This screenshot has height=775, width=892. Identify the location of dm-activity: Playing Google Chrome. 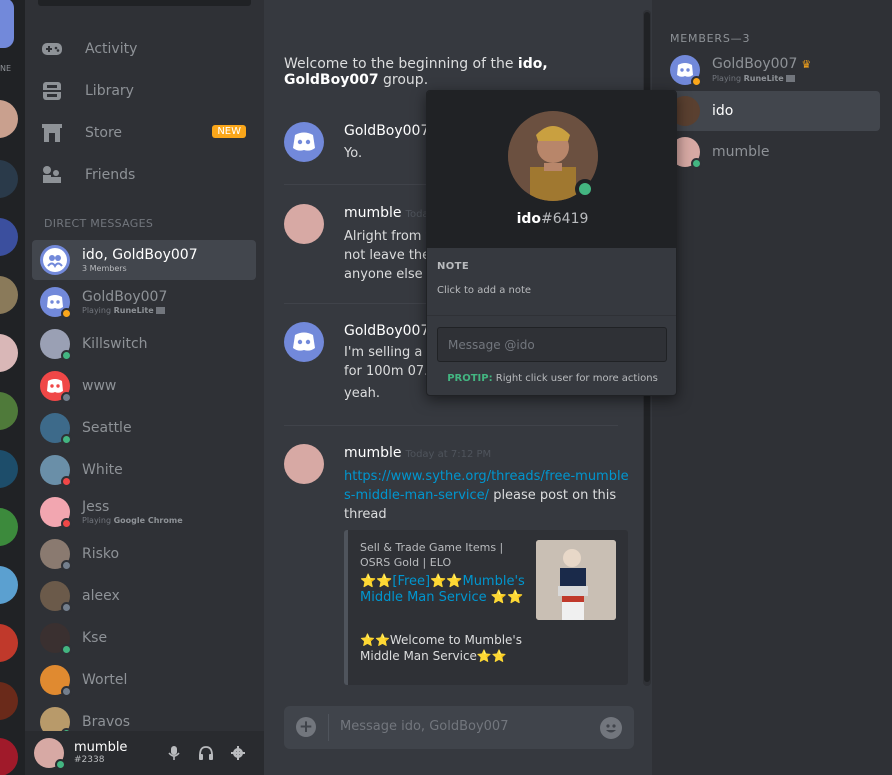
(132, 520).